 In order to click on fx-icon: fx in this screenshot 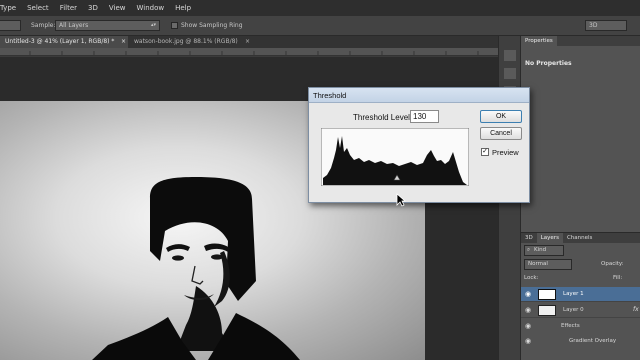, I will do `click(636, 309)`.